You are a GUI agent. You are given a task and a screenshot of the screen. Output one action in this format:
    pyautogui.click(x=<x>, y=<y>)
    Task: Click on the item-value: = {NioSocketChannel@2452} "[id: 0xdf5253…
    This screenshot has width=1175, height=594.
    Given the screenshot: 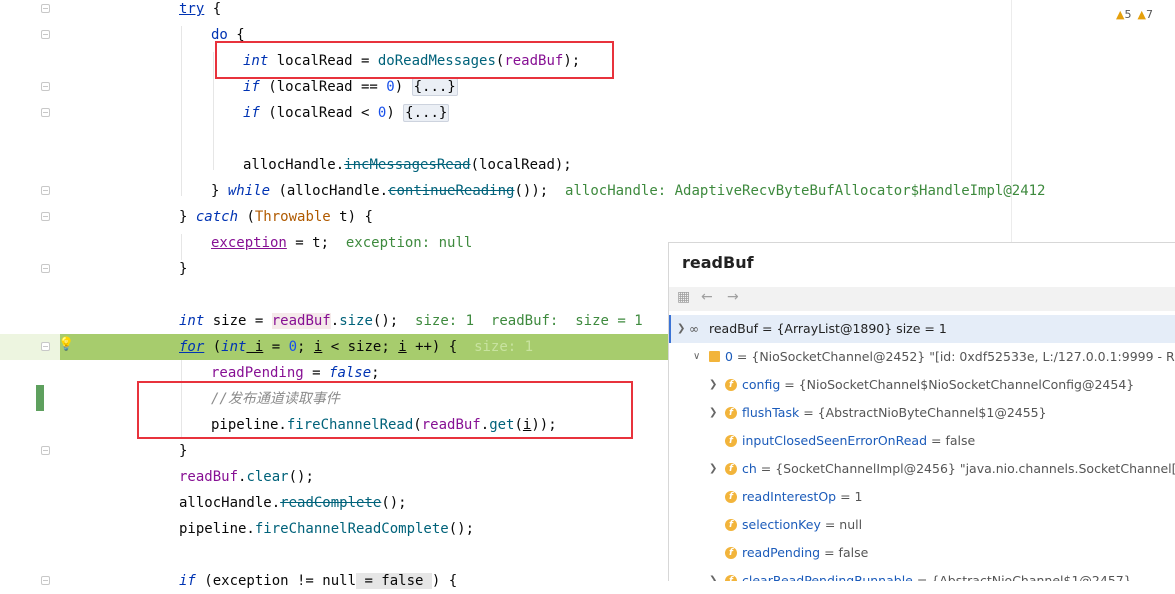 What is the action you would take?
    pyautogui.click(x=955, y=356)
    